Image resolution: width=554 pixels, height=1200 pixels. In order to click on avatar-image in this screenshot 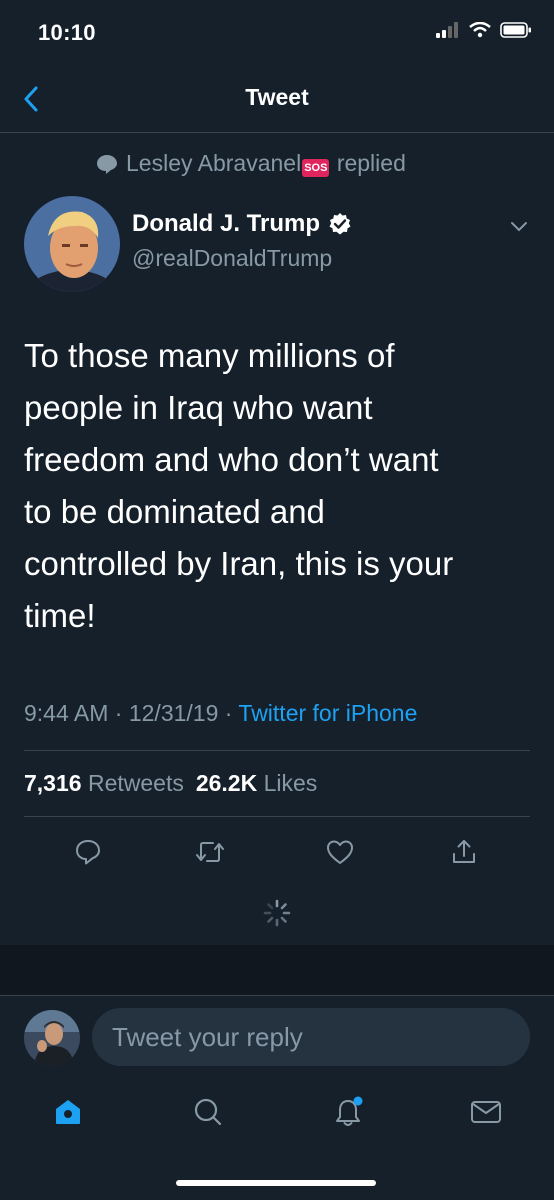, I will do `click(72, 244)`.